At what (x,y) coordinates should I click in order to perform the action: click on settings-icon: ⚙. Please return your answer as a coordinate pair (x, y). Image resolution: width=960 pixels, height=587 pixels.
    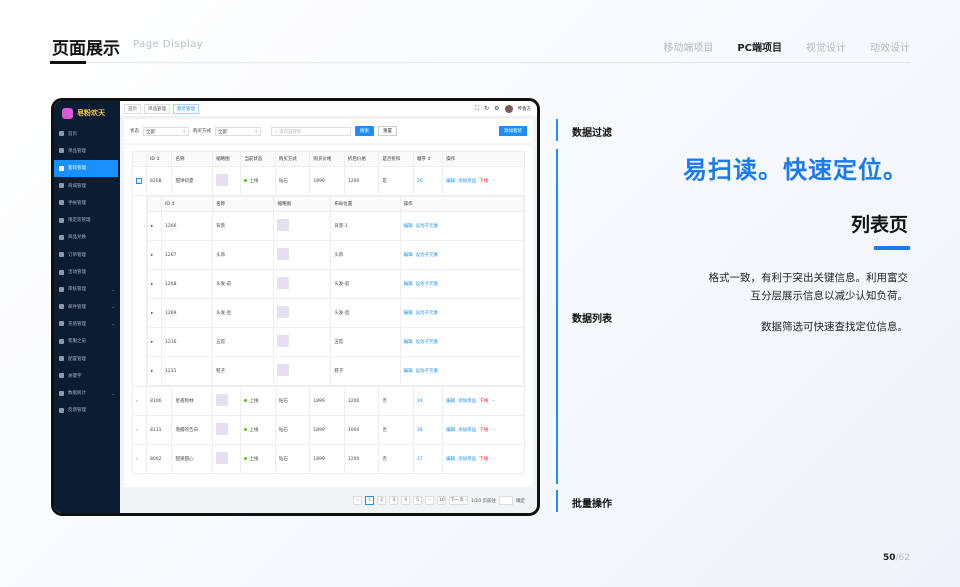
    Looking at the image, I should click on (496, 108).